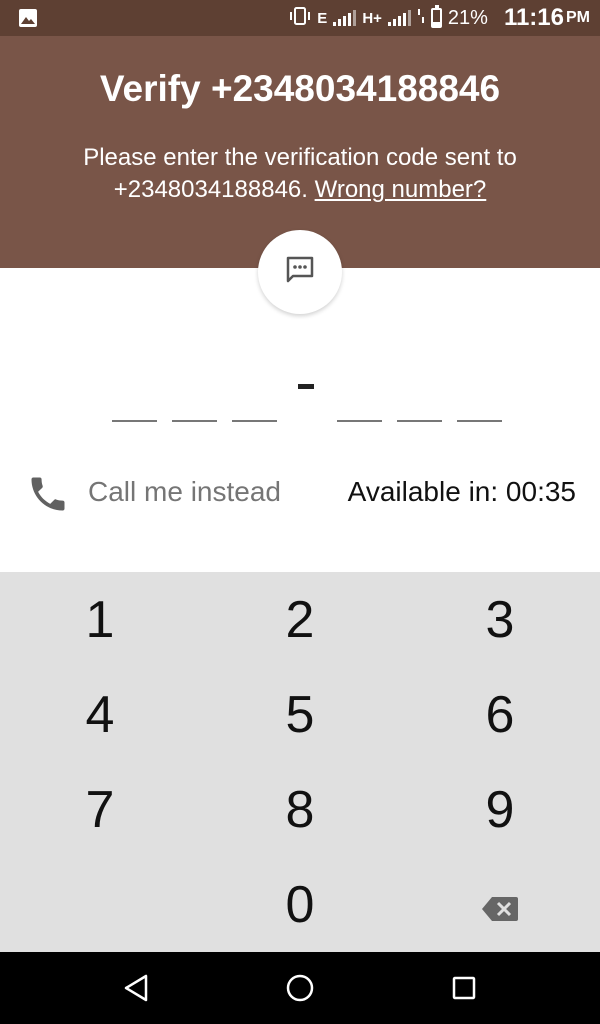  What do you see at coordinates (421, 18) in the screenshot?
I see `data-transfer-icon` at bounding box center [421, 18].